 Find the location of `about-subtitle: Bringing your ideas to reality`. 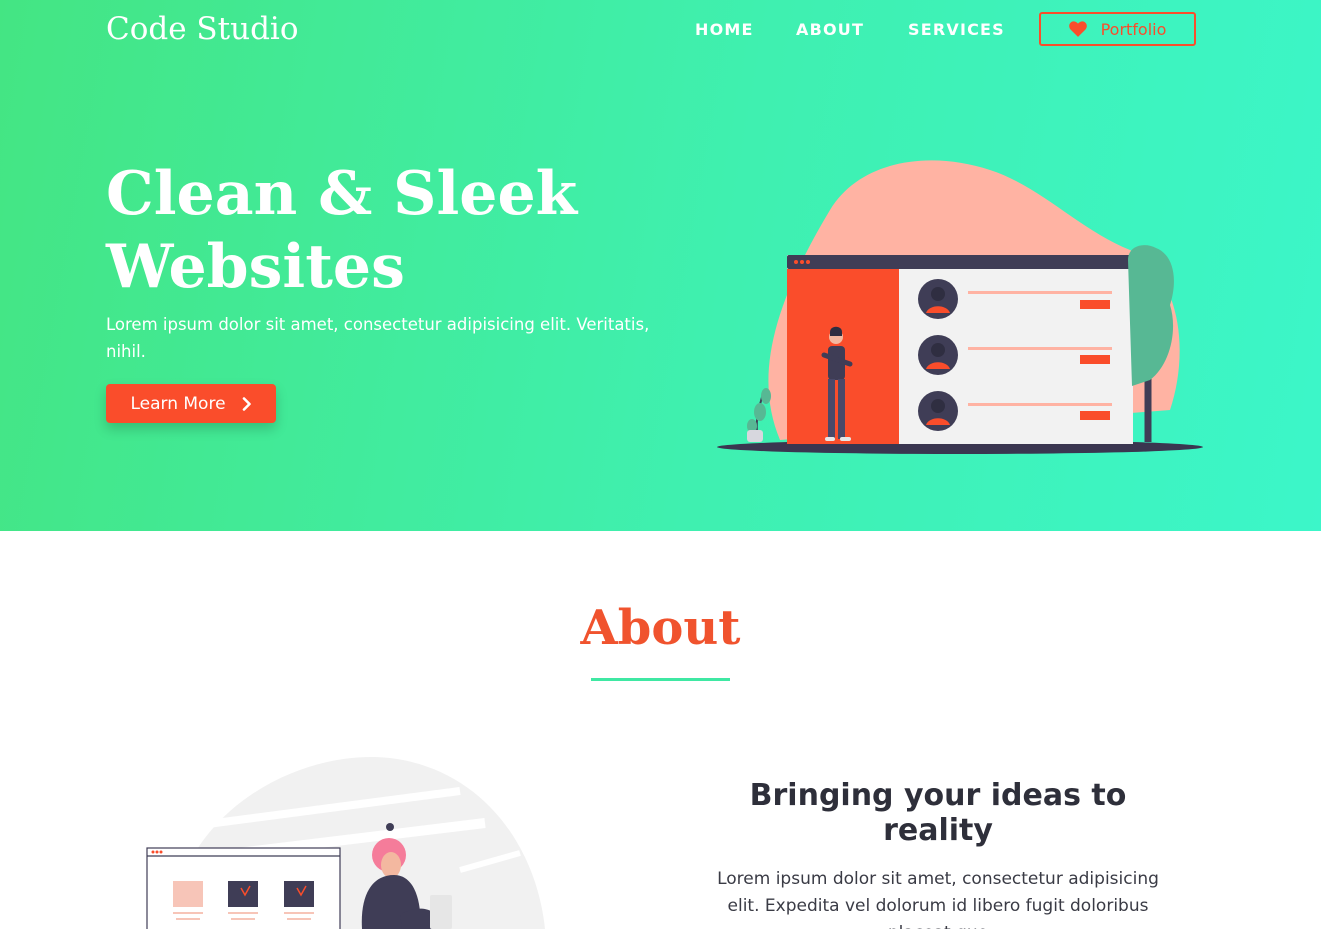

about-subtitle: Bringing your ideas to reality is located at coordinates (938, 813).